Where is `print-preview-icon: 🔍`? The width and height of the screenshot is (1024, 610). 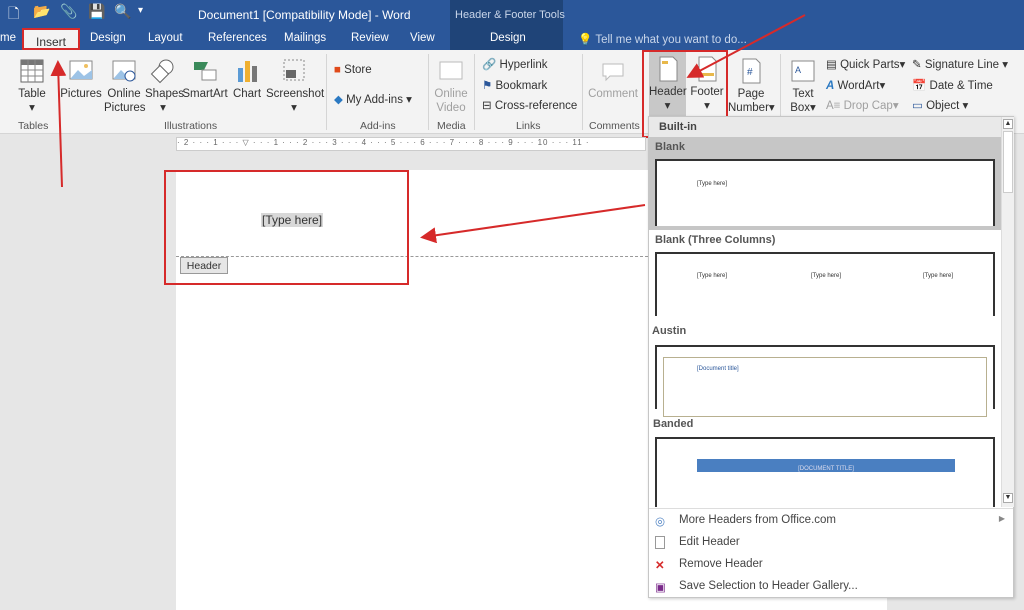
print-preview-icon: 🔍 is located at coordinates (122, 11).